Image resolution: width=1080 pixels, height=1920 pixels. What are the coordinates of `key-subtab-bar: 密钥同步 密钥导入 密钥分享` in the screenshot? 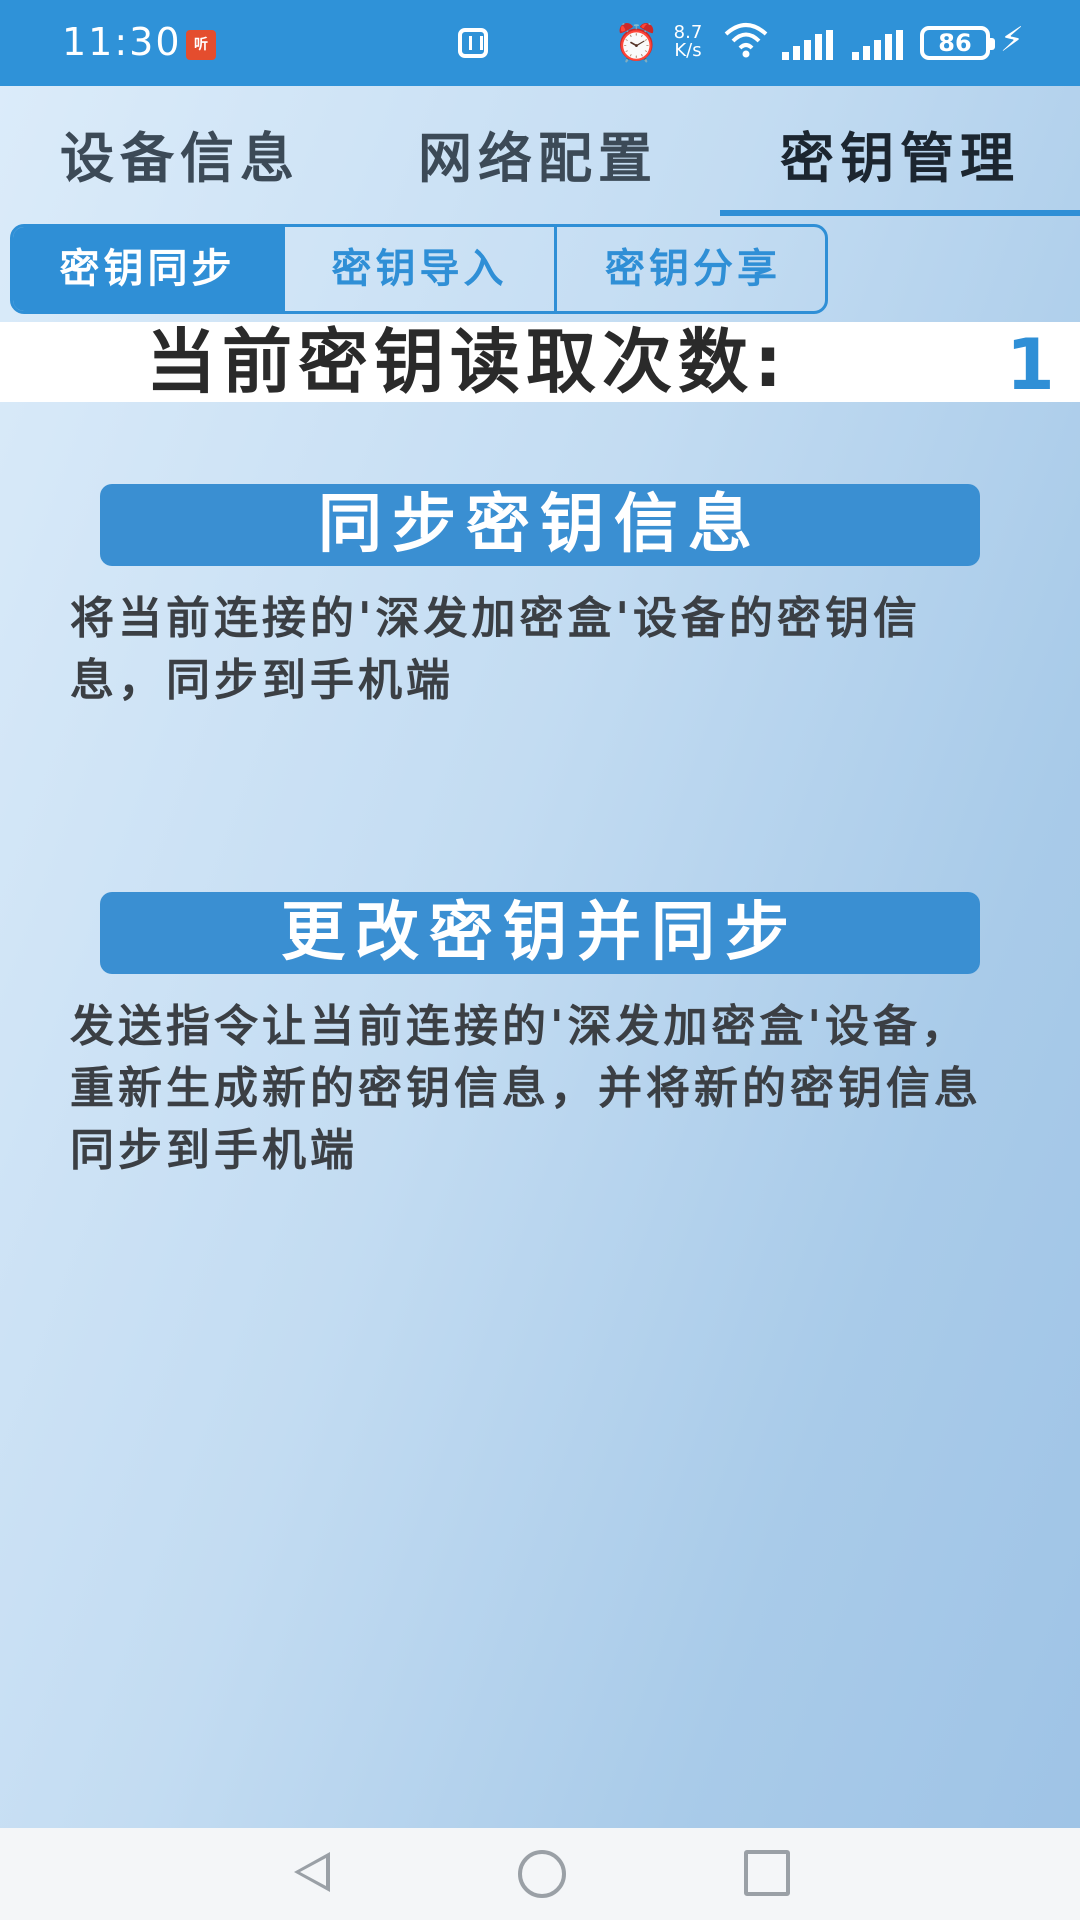 It's located at (419, 269).